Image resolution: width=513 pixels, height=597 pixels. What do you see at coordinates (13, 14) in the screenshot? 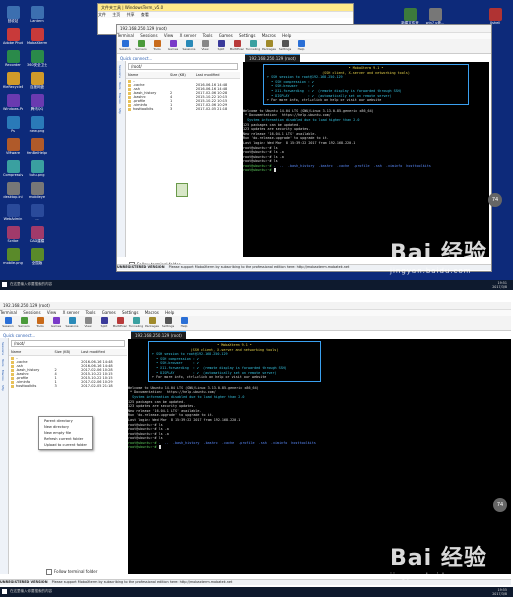
I see `desktop-icon: 回收站` at bounding box center [13, 14].